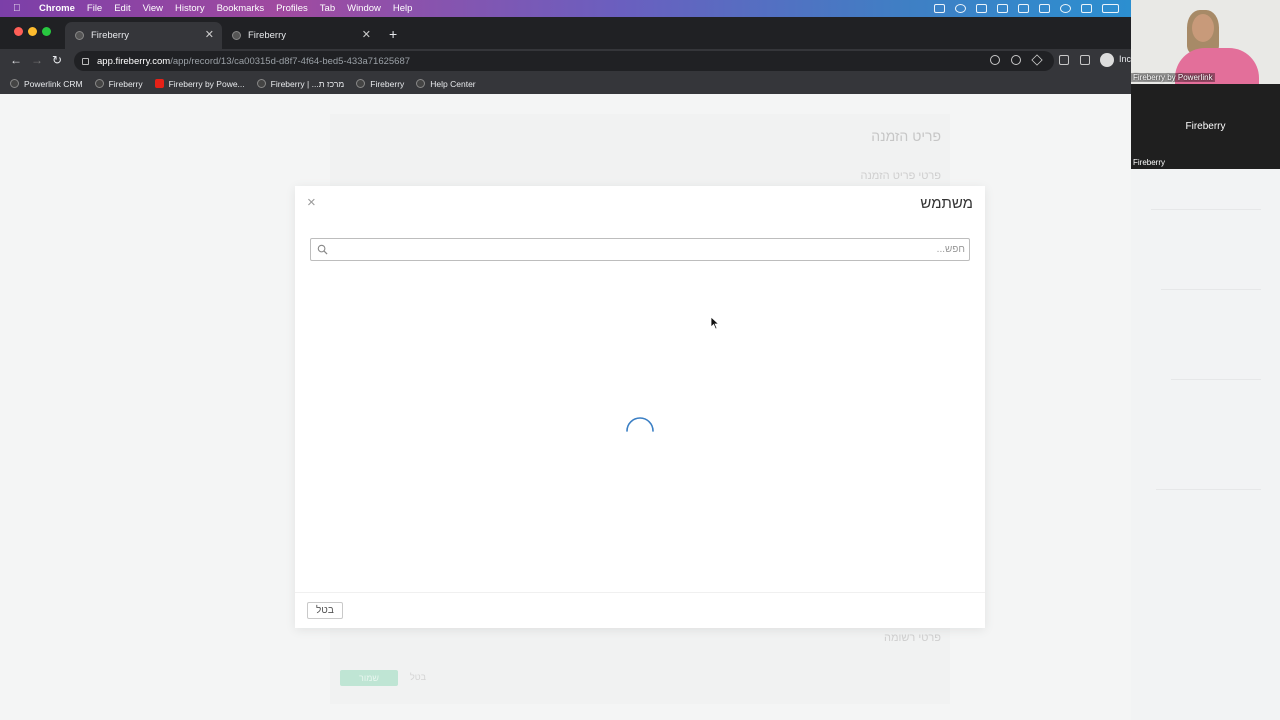  Describe the element at coordinates (565, 33) in the screenshot. I see `tab-strip: Fireberry ✕ Fireberry ✕ +` at that location.